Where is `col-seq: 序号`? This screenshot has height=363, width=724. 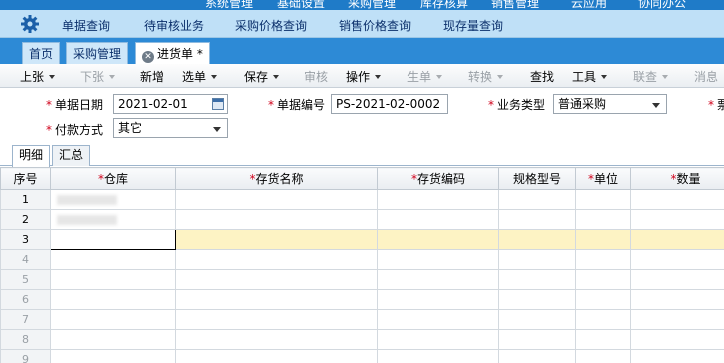 col-seq: 序号 is located at coordinates (25, 178).